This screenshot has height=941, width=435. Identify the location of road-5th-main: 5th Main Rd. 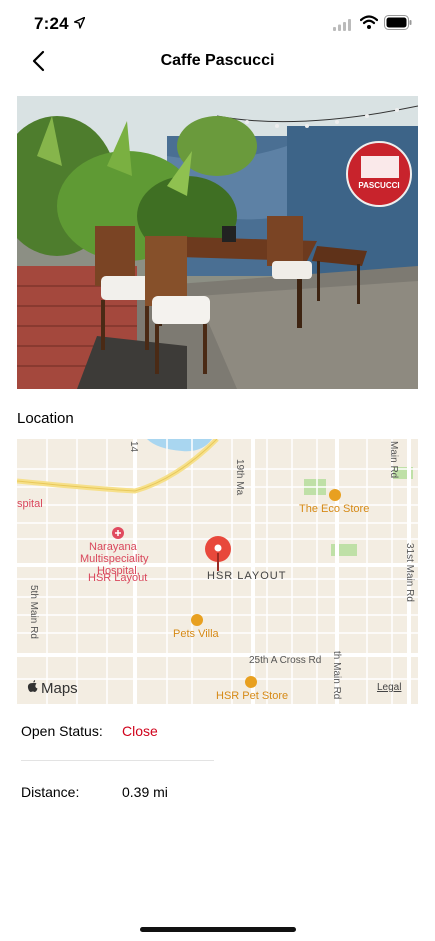
(33, 612).